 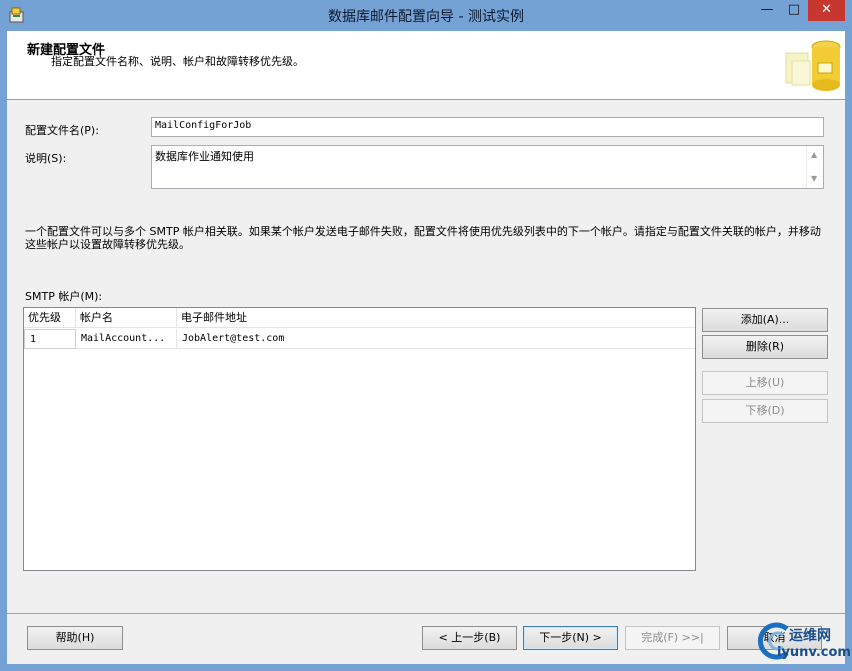 What do you see at coordinates (50, 318) in the screenshot?
I see `column-header-priority: 优先级` at bounding box center [50, 318].